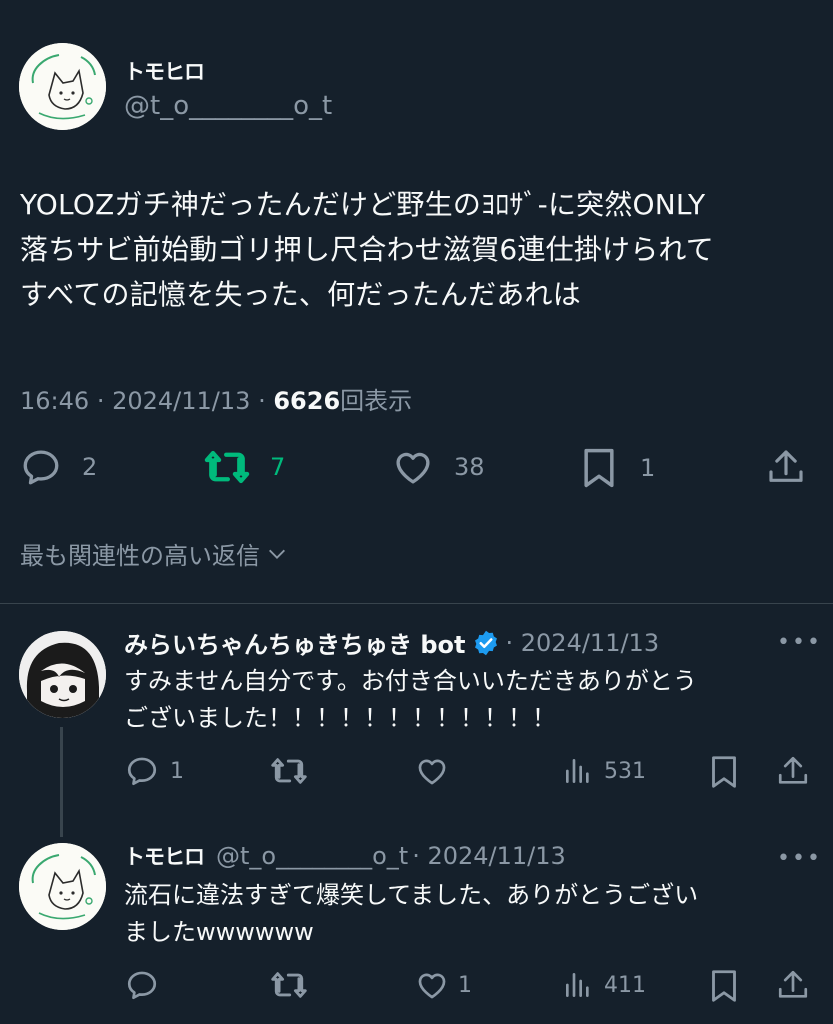 The image size is (833, 1024). I want to click on reply-count: 2, so click(90, 467).